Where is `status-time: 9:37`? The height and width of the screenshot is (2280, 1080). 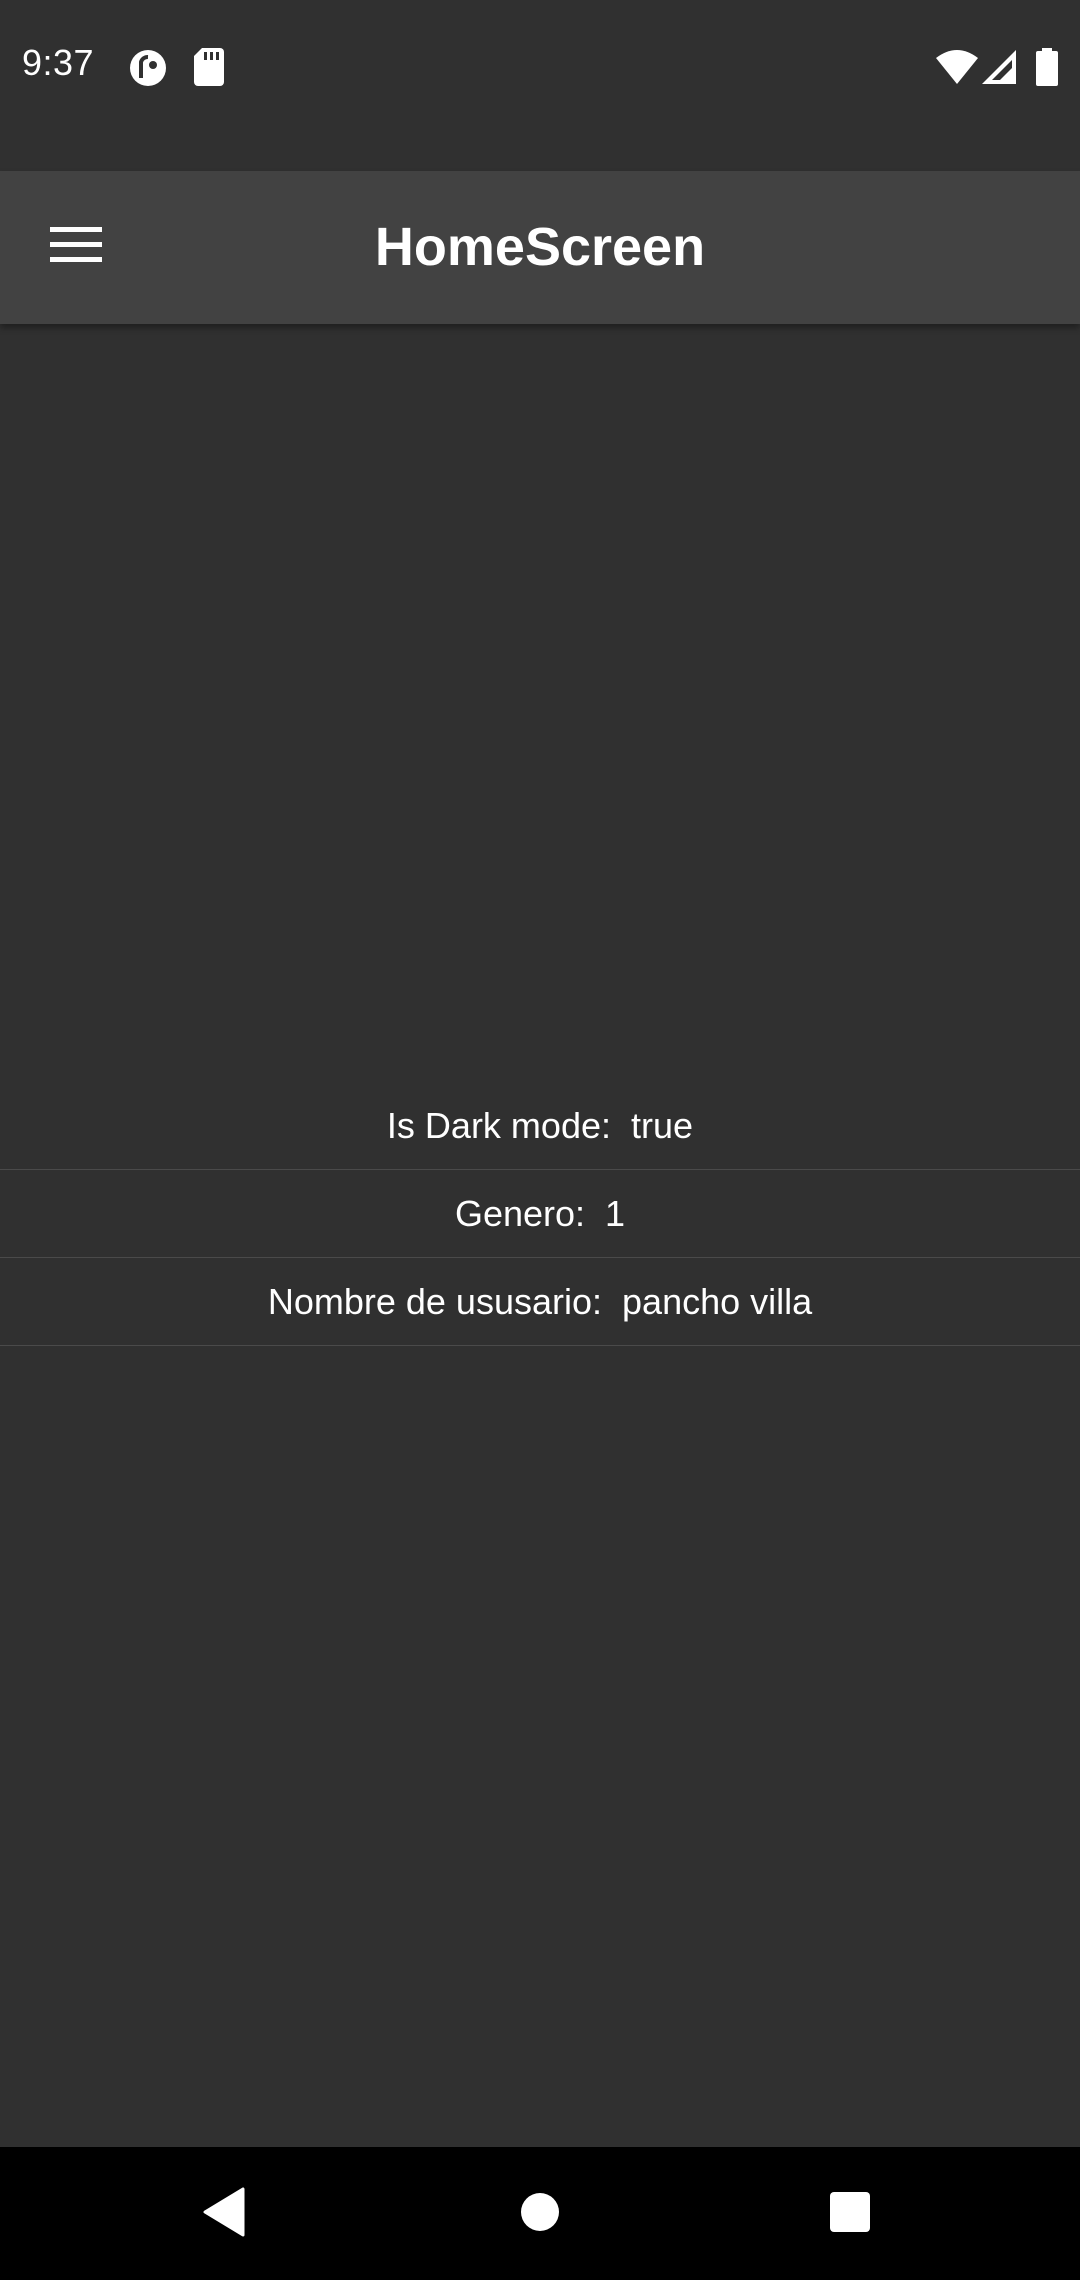
status-time: 9:37 is located at coordinates (58, 62).